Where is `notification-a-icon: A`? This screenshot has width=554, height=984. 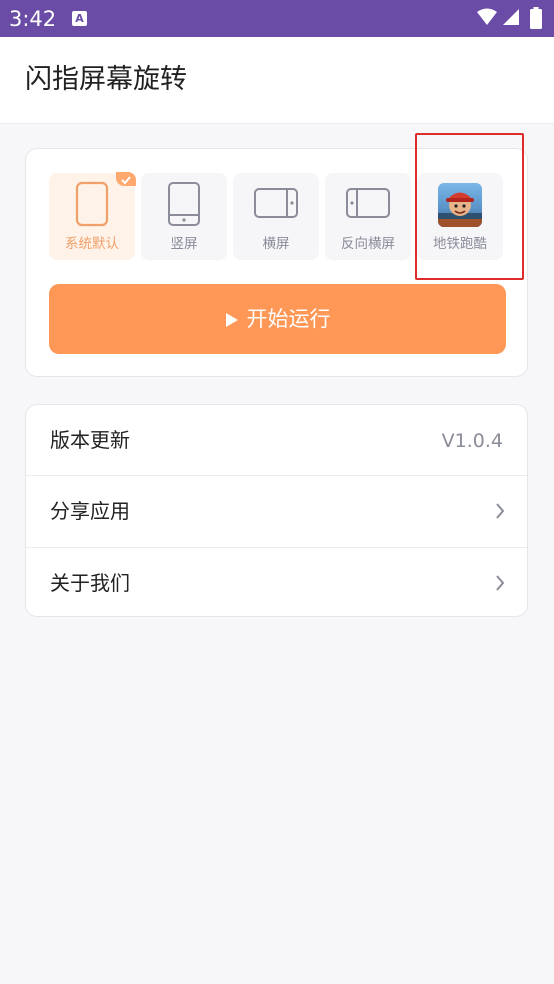 notification-a-icon: A is located at coordinates (79, 18).